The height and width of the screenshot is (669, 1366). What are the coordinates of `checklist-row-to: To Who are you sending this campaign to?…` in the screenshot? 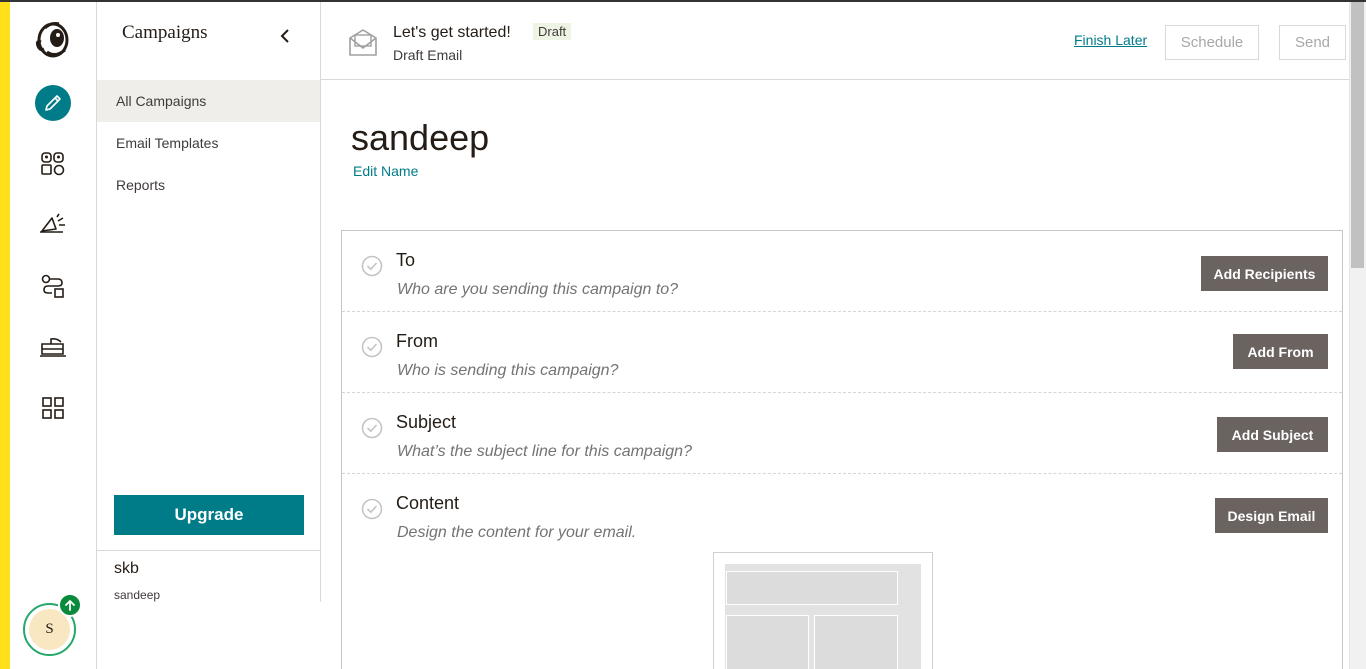 It's located at (842, 271).